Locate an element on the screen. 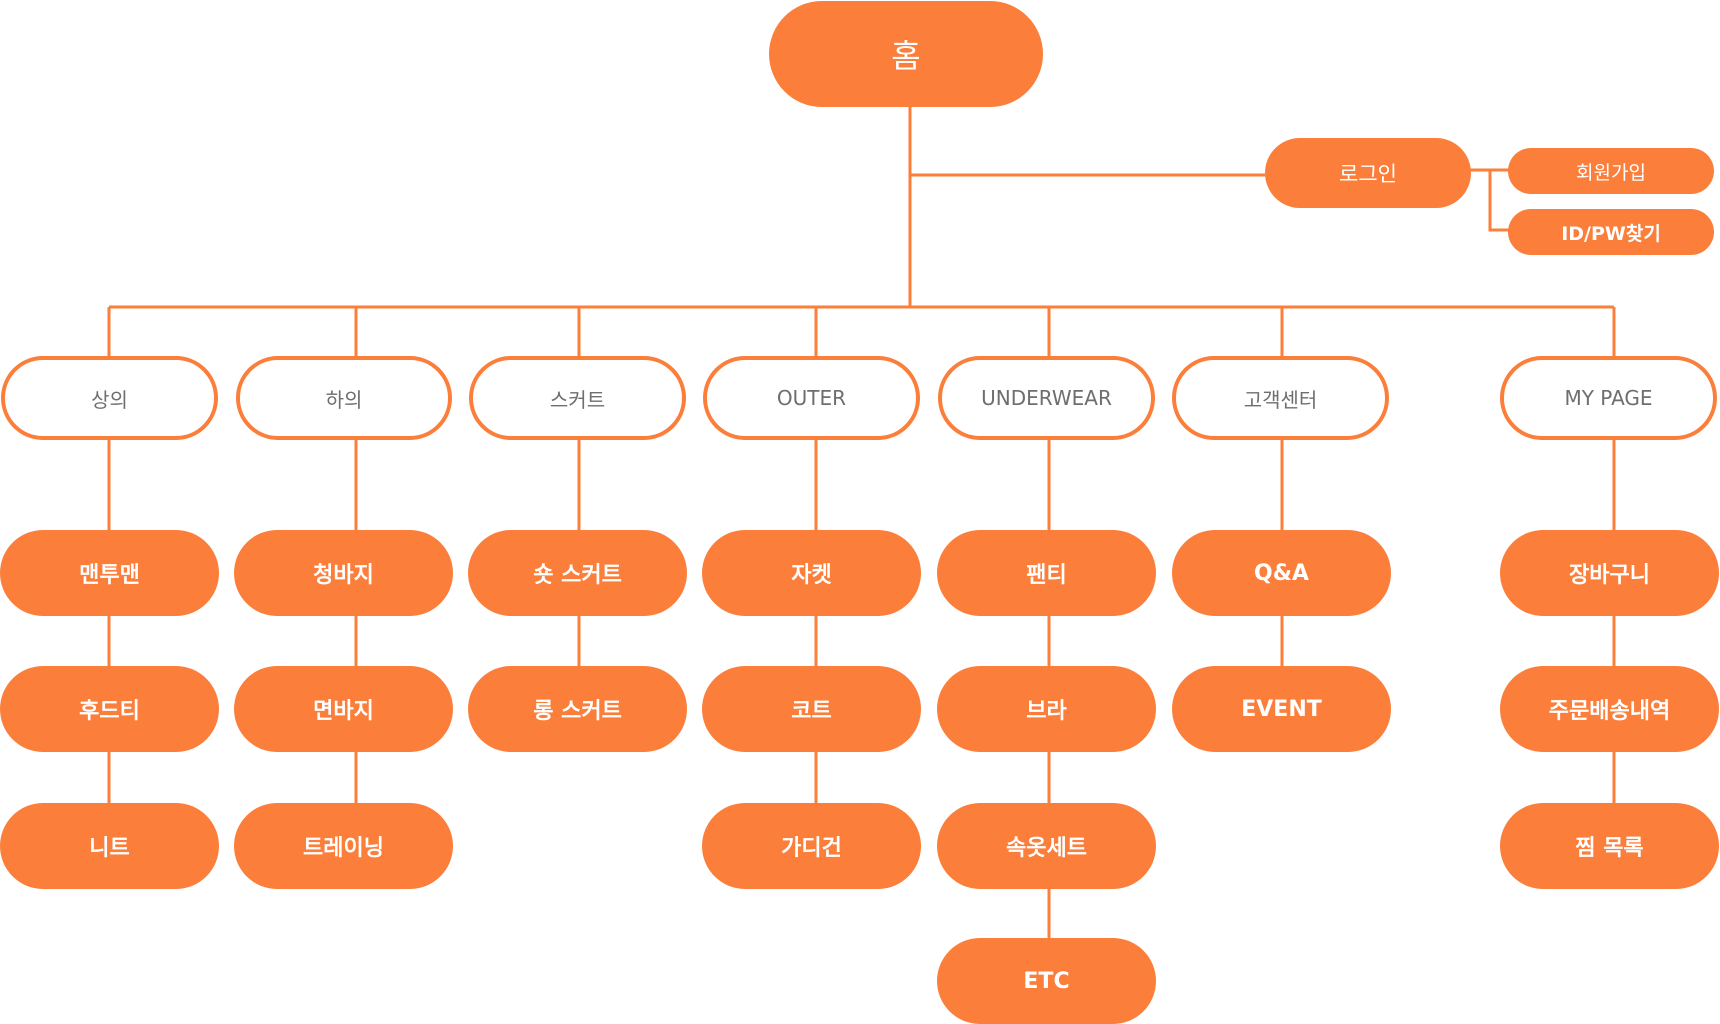  category-node-my-page: MY PAGE is located at coordinates (1608, 398).